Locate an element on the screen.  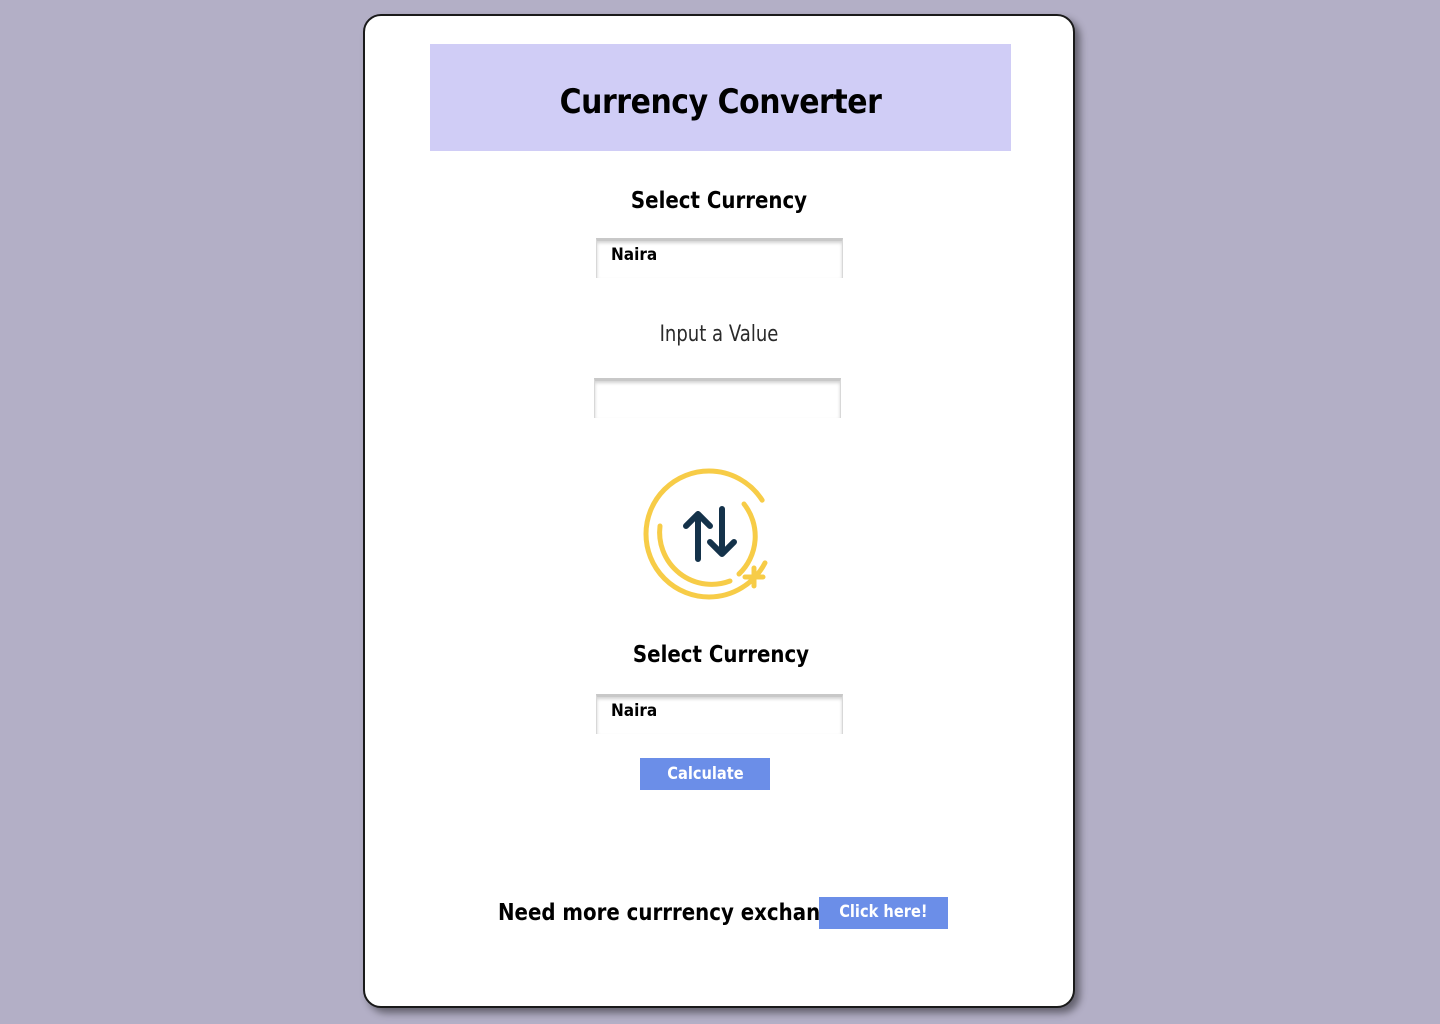
click-here-label: Click here! is located at coordinates (883, 911).